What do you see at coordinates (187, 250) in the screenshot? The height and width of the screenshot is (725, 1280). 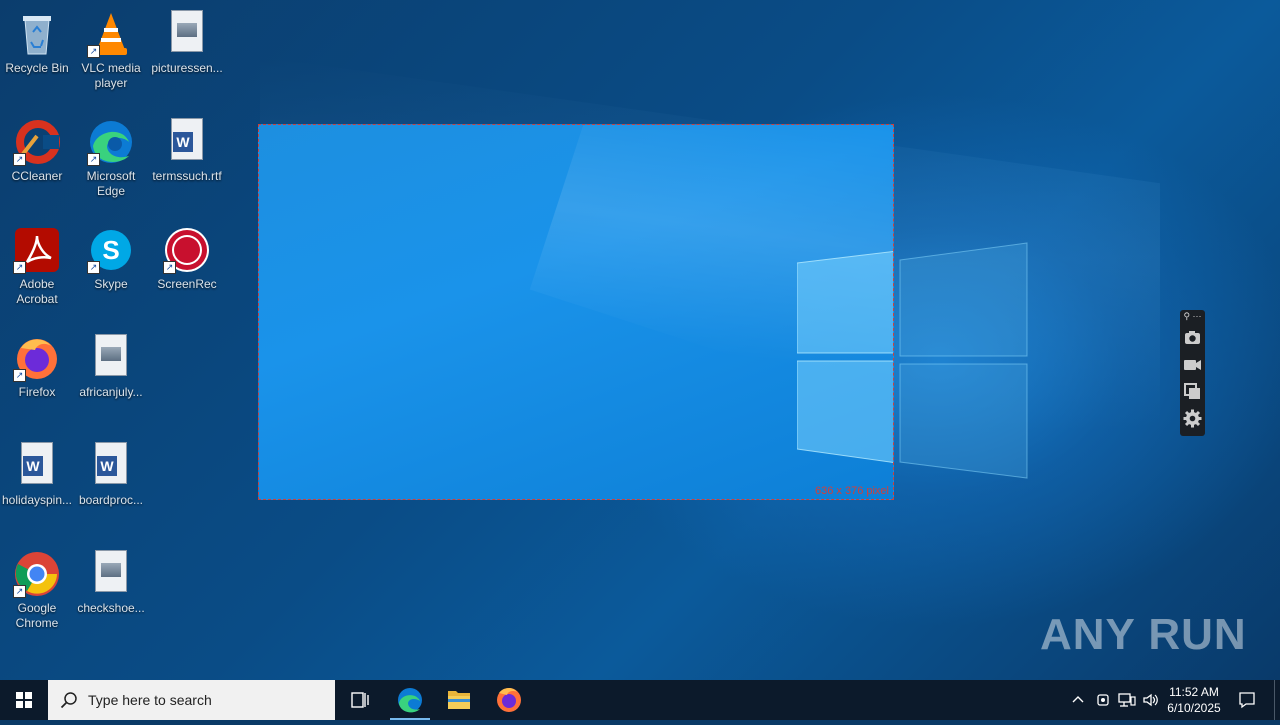 I see `screenrec-icon: ↗` at bounding box center [187, 250].